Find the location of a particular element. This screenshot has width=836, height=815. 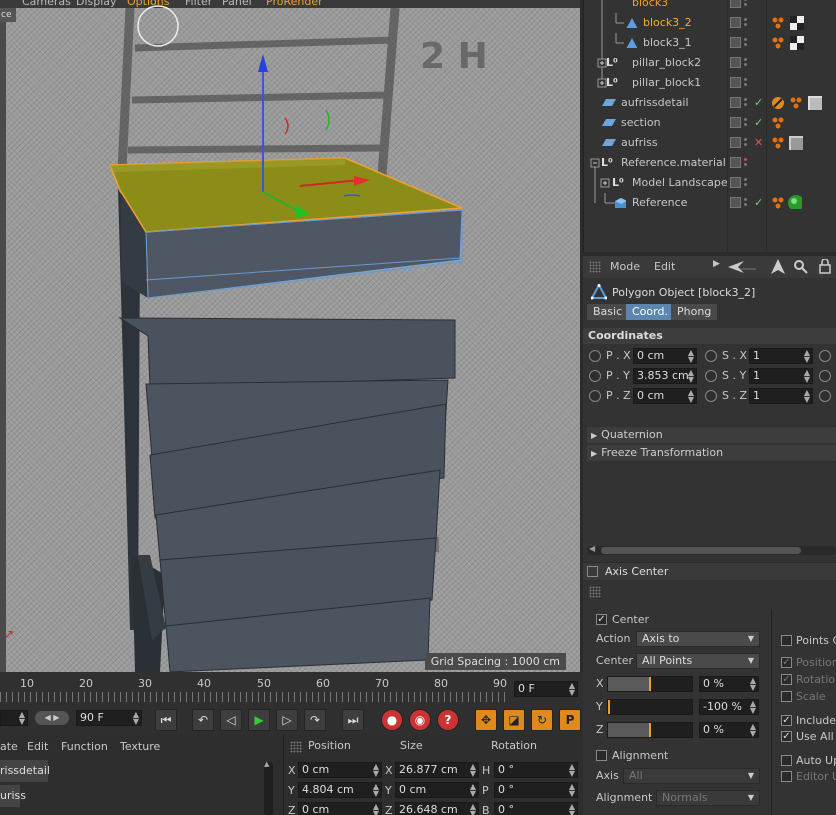

next-frame-icon: ▷ is located at coordinates (287, 720).